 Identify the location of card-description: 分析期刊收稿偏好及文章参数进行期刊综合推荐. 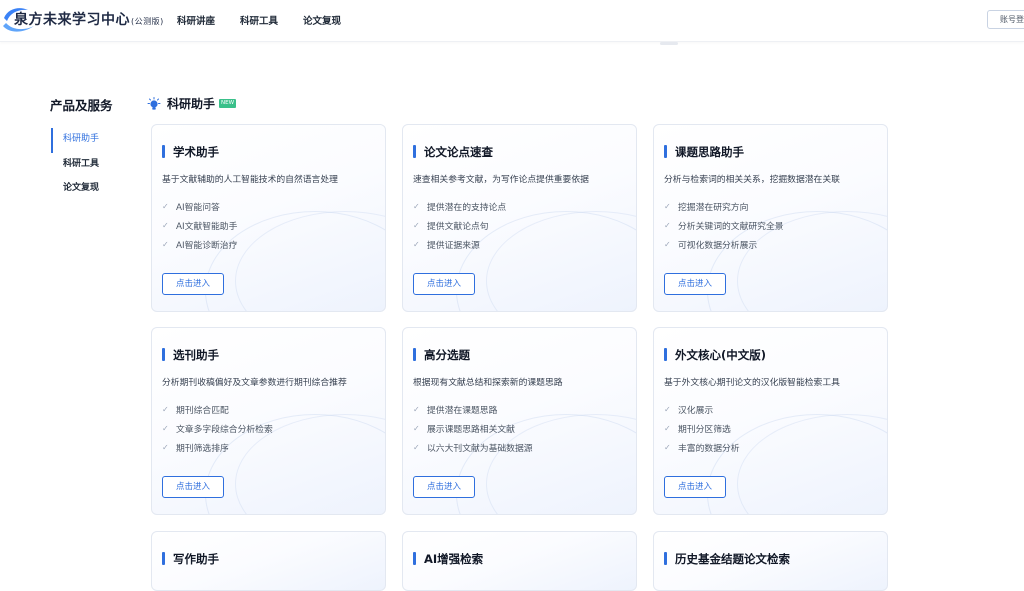
(254, 383).